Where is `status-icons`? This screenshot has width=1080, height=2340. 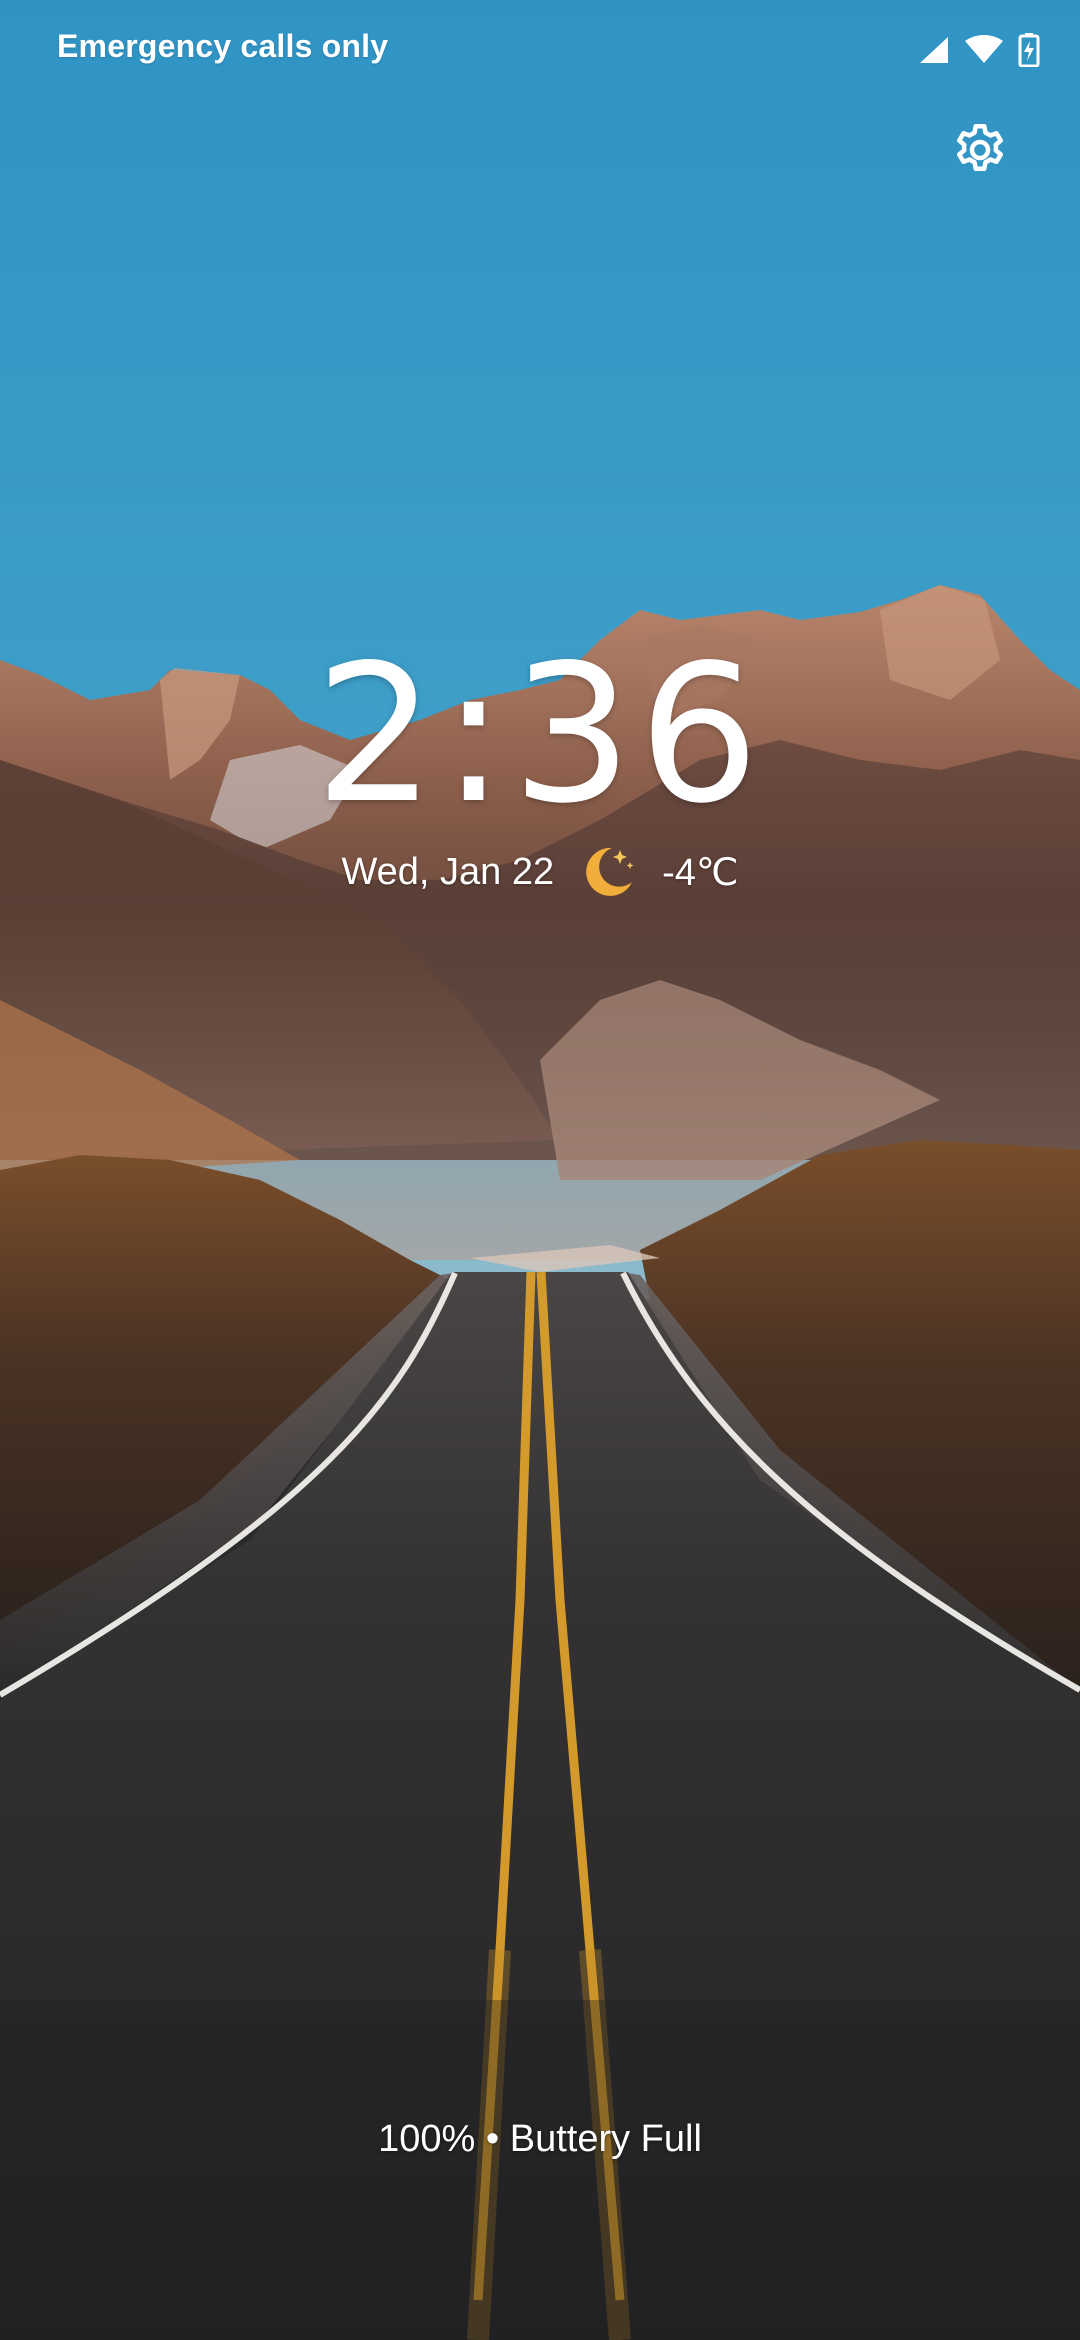
status-icons is located at coordinates (979, 50).